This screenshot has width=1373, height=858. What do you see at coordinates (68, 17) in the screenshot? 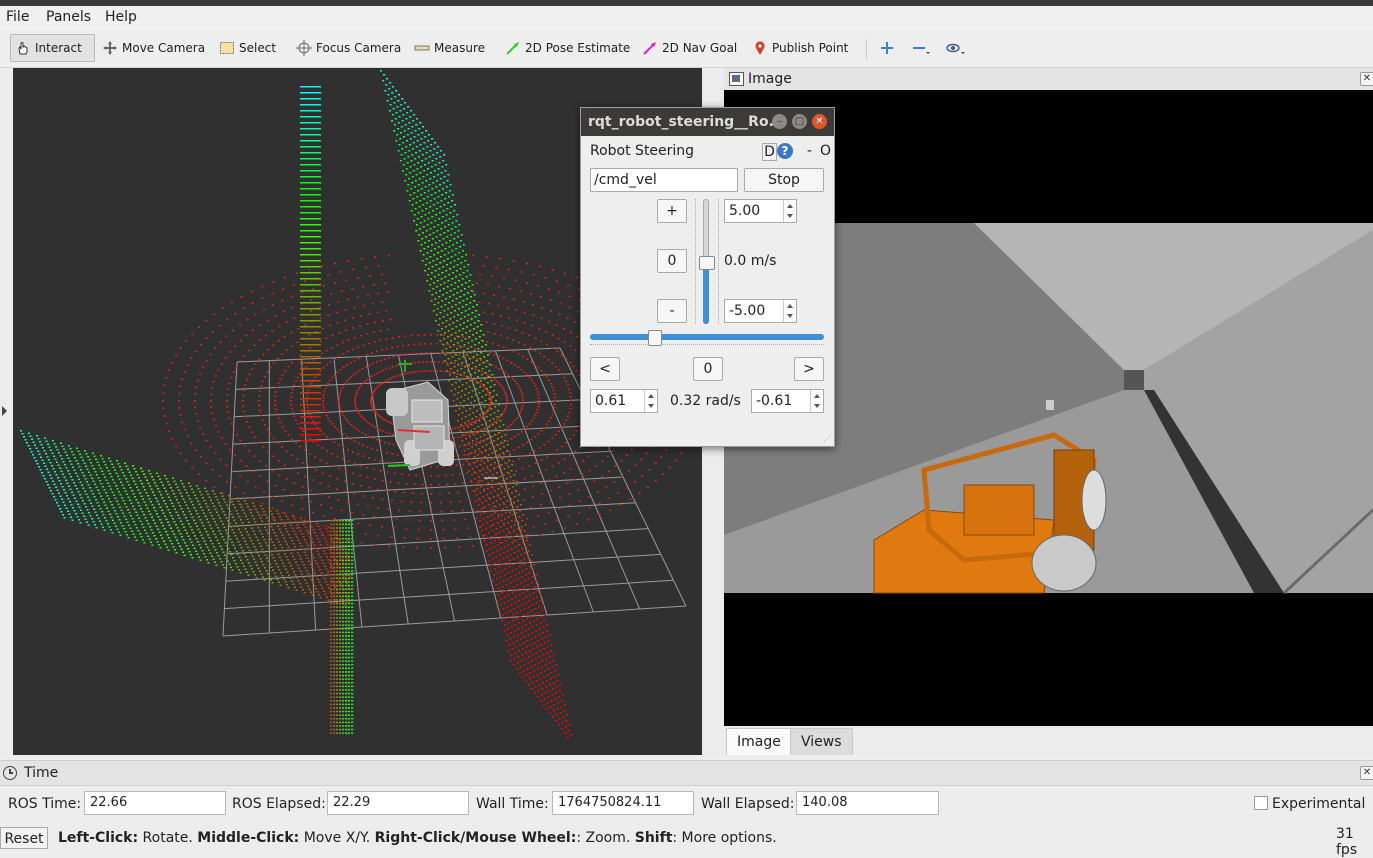
I see `menu-panels: Panels` at bounding box center [68, 17].